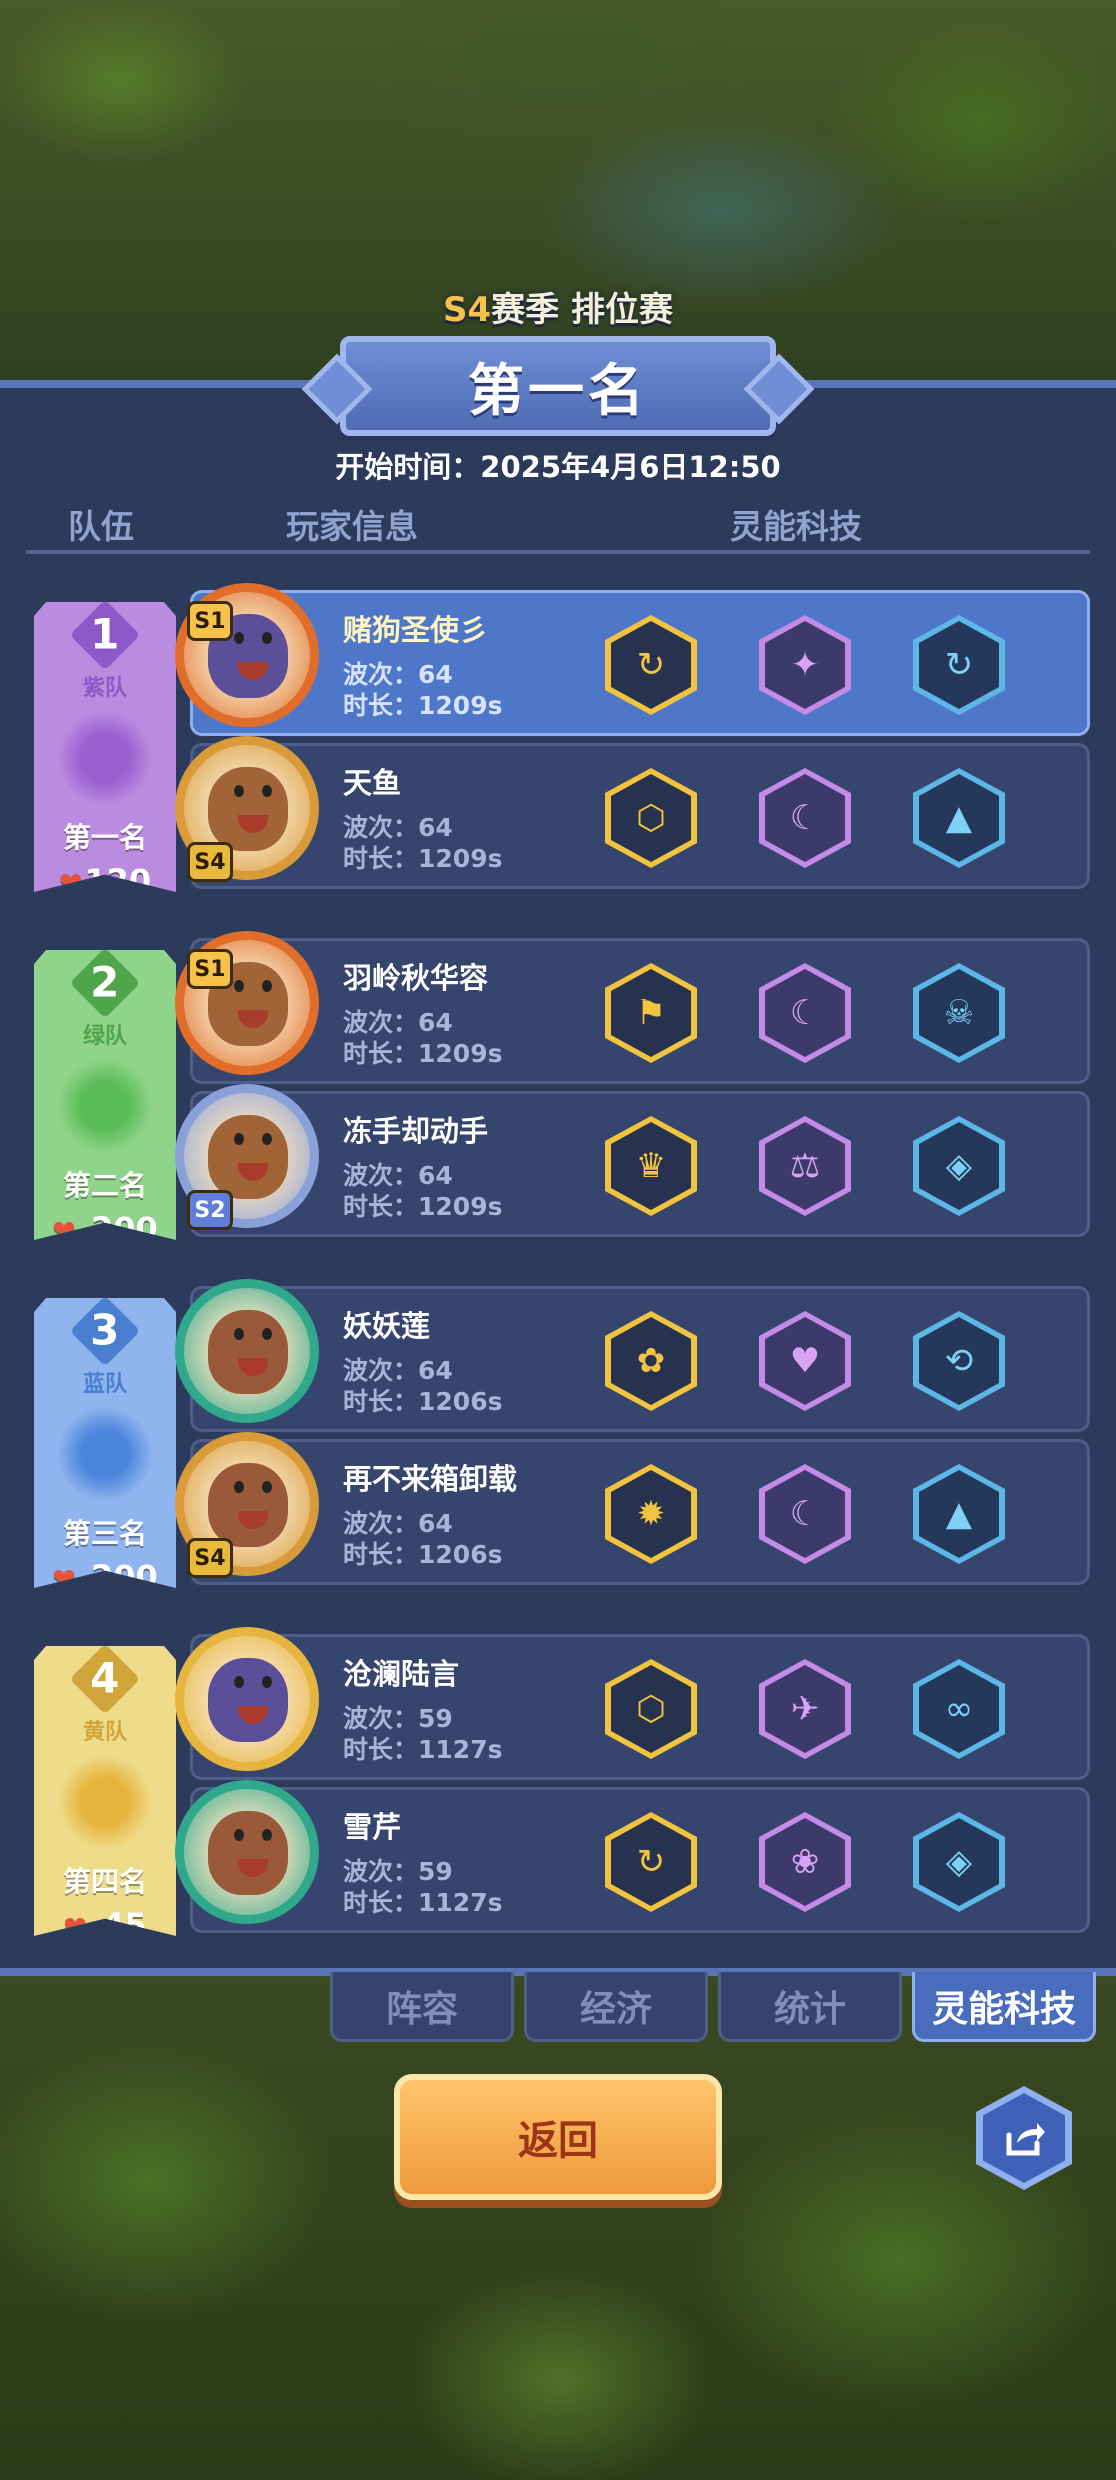 This screenshot has width=1116, height=2480. I want to click on back-button: 返回, so click(558, 2137).